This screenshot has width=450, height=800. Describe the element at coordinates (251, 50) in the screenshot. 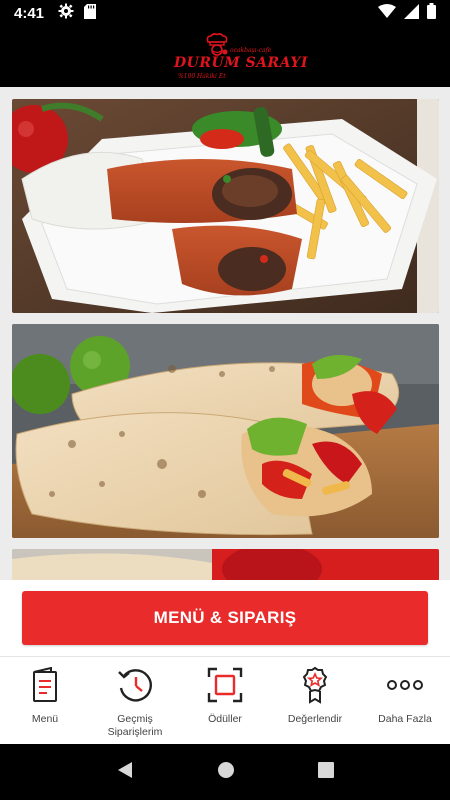

I see `logo-tagline: ocakbaşı-cafe` at that location.